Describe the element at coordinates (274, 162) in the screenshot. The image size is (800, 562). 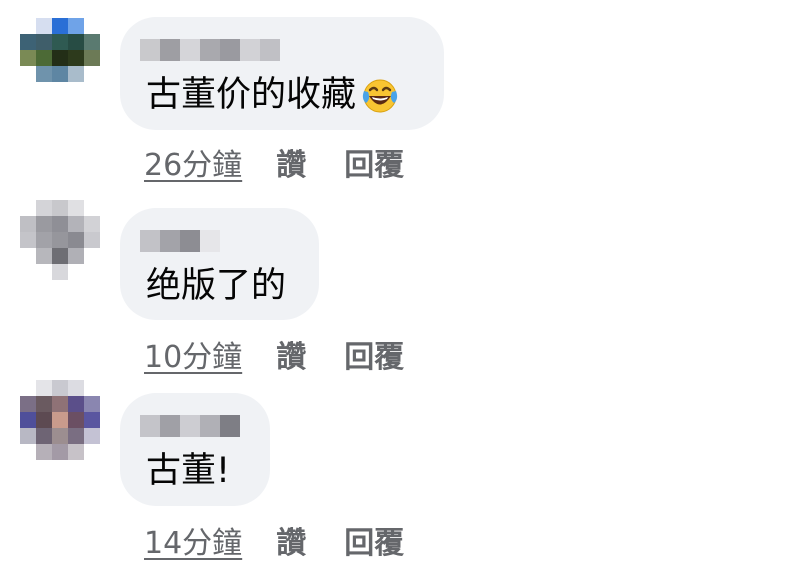
I see `comment-actions: 26分鐘 讚 回覆` at that location.